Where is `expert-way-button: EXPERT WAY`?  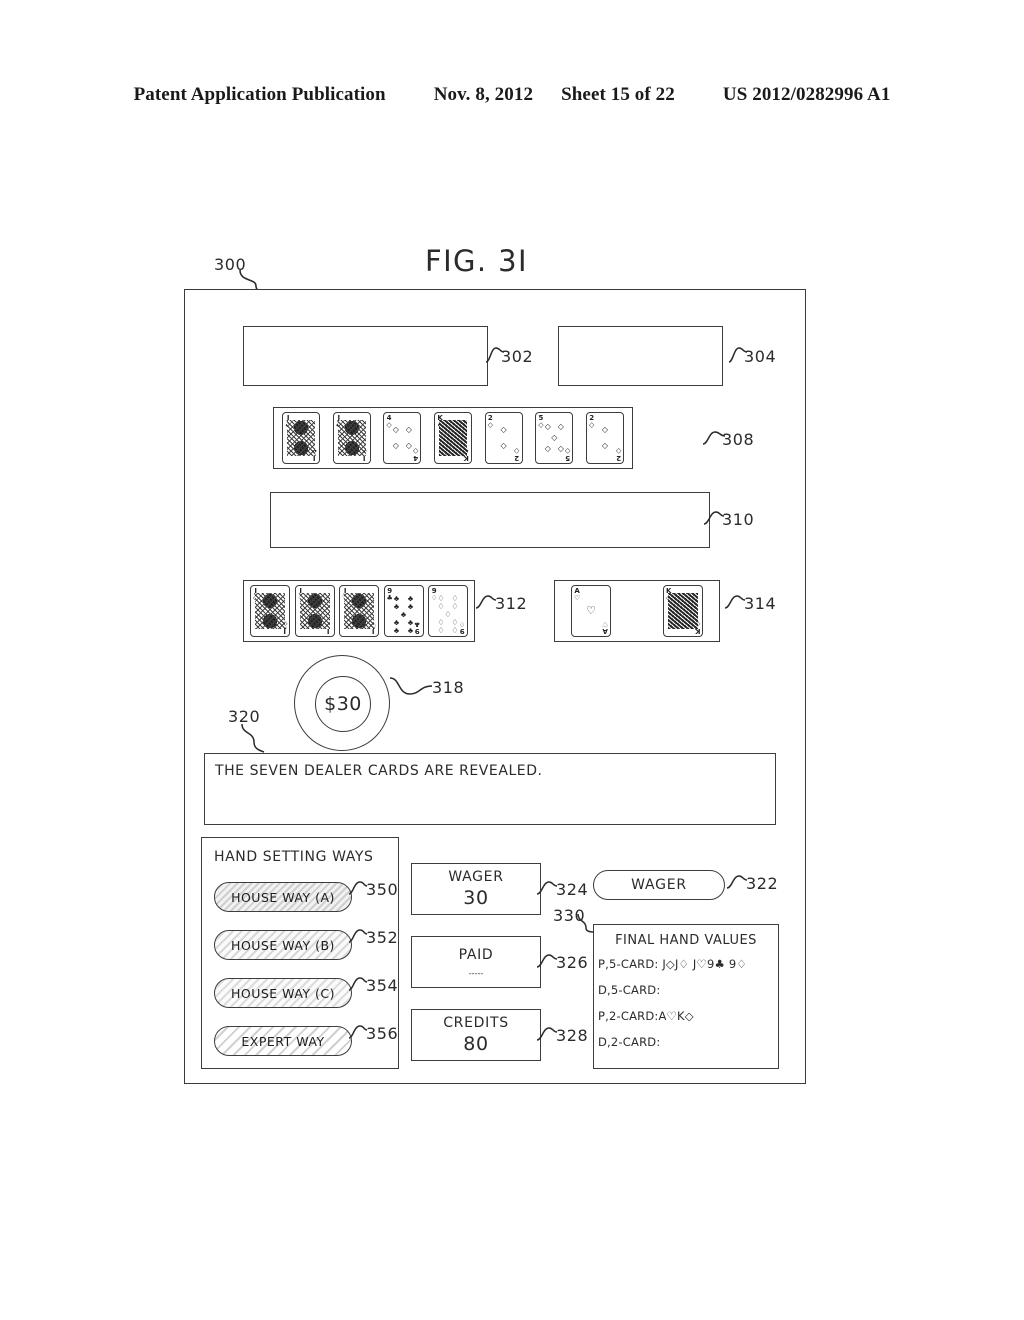 expert-way-button: EXPERT WAY is located at coordinates (283, 1041).